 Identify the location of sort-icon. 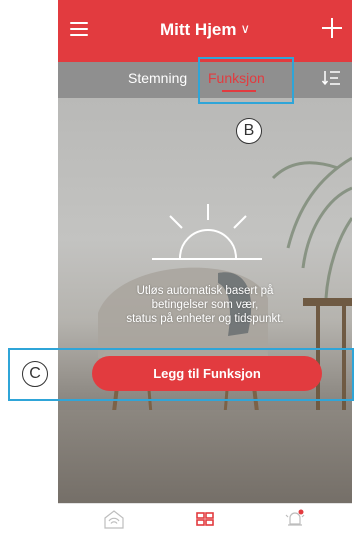
(331, 78).